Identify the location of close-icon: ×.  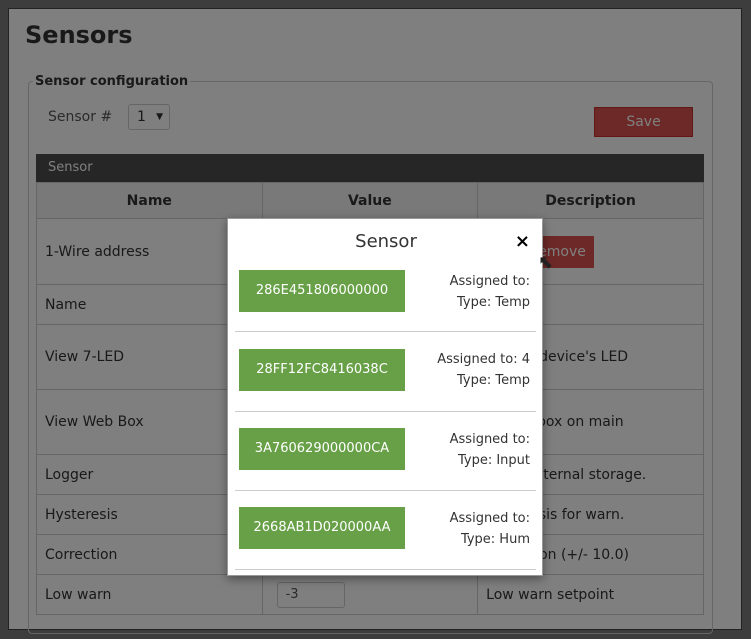
(522, 241).